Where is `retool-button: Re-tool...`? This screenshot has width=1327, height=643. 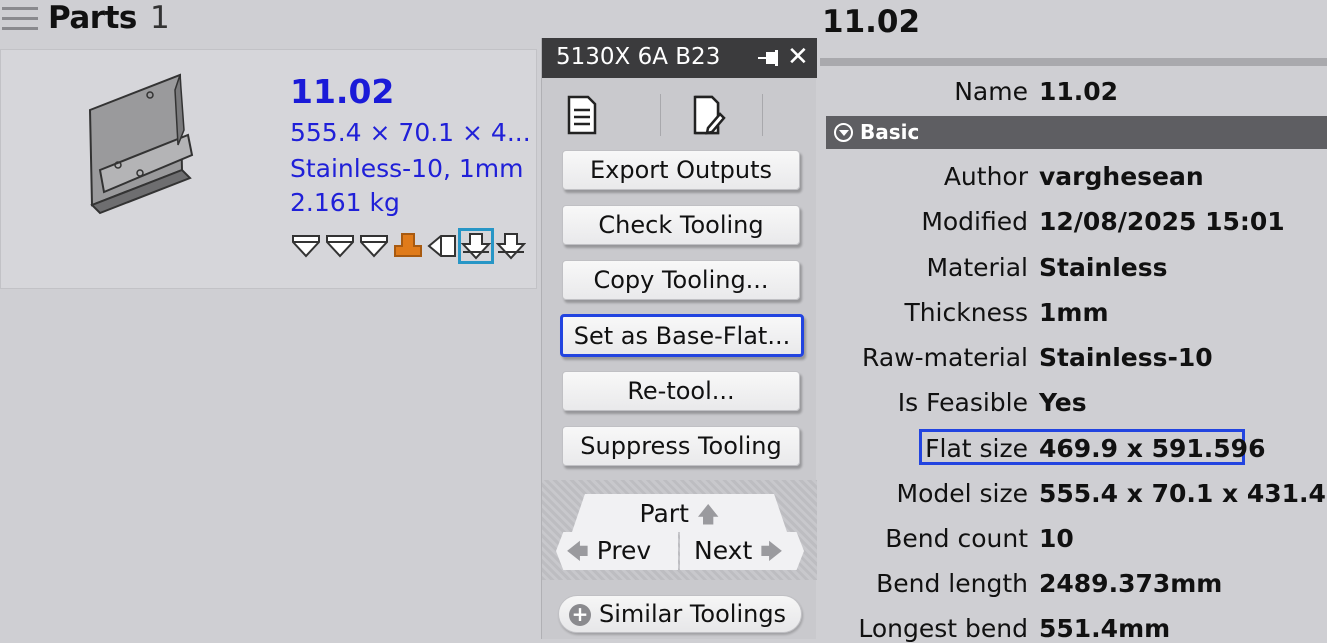 retool-button: Re-tool... is located at coordinates (681, 391).